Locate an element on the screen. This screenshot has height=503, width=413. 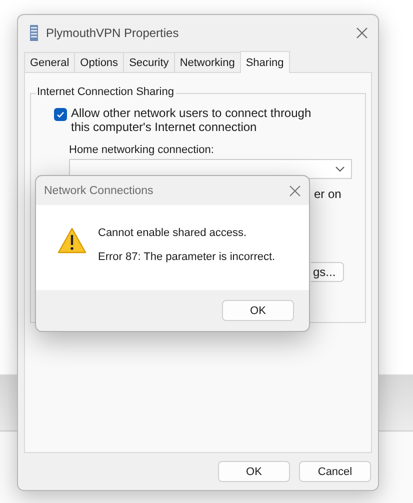
checkbox is located at coordinates (60, 114).